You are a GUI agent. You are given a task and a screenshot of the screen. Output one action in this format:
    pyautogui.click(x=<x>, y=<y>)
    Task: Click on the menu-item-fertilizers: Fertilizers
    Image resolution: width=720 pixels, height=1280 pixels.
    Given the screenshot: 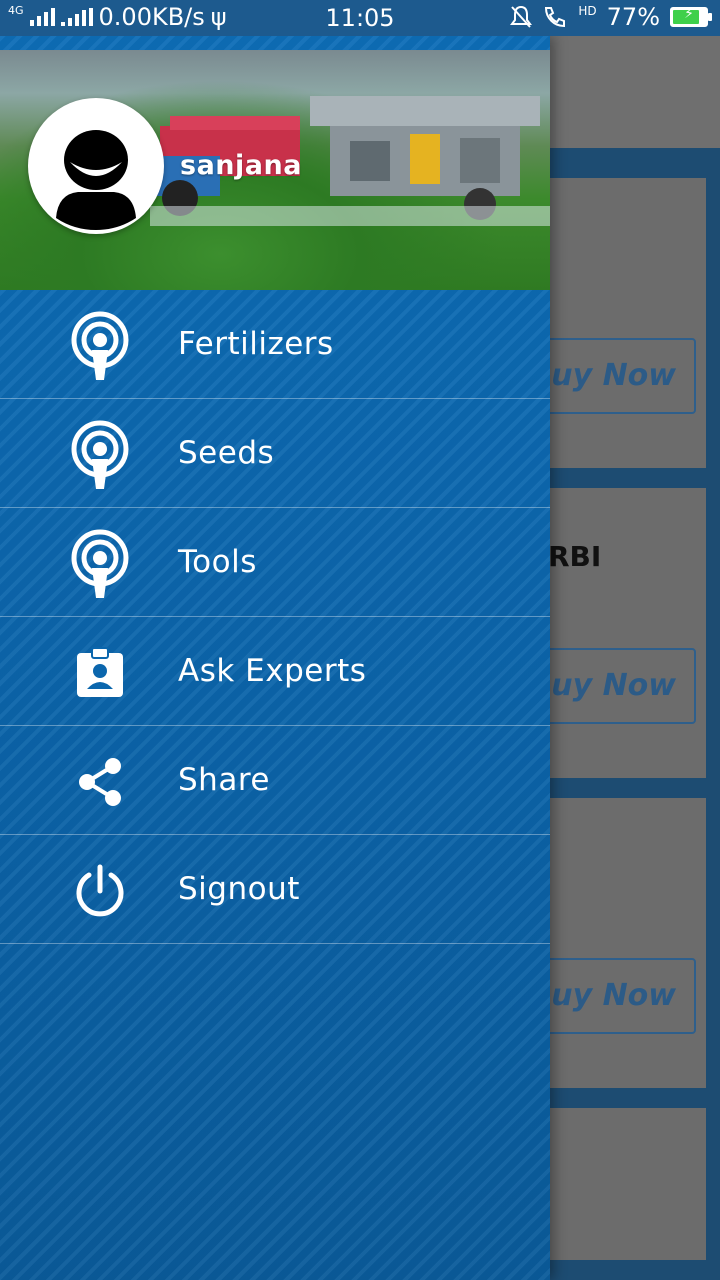 What is the action you would take?
    pyautogui.click(x=275, y=344)
    